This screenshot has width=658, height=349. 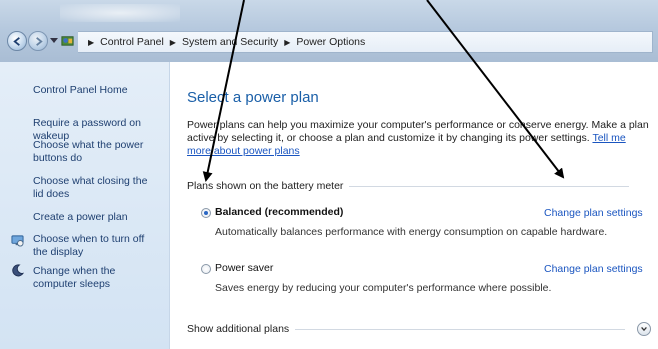 I want to click on arrow-right-icon, so click(x=39, y=41).